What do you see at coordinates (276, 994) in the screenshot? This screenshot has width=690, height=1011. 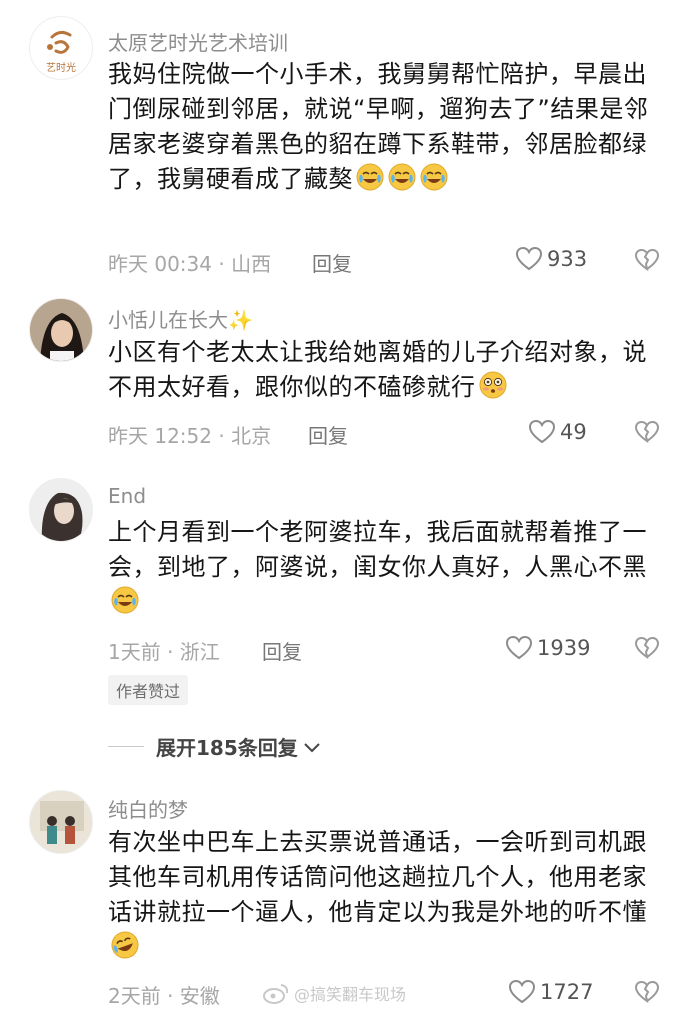 I see `weibo-logo-icon` at bounding box center [276, 994].